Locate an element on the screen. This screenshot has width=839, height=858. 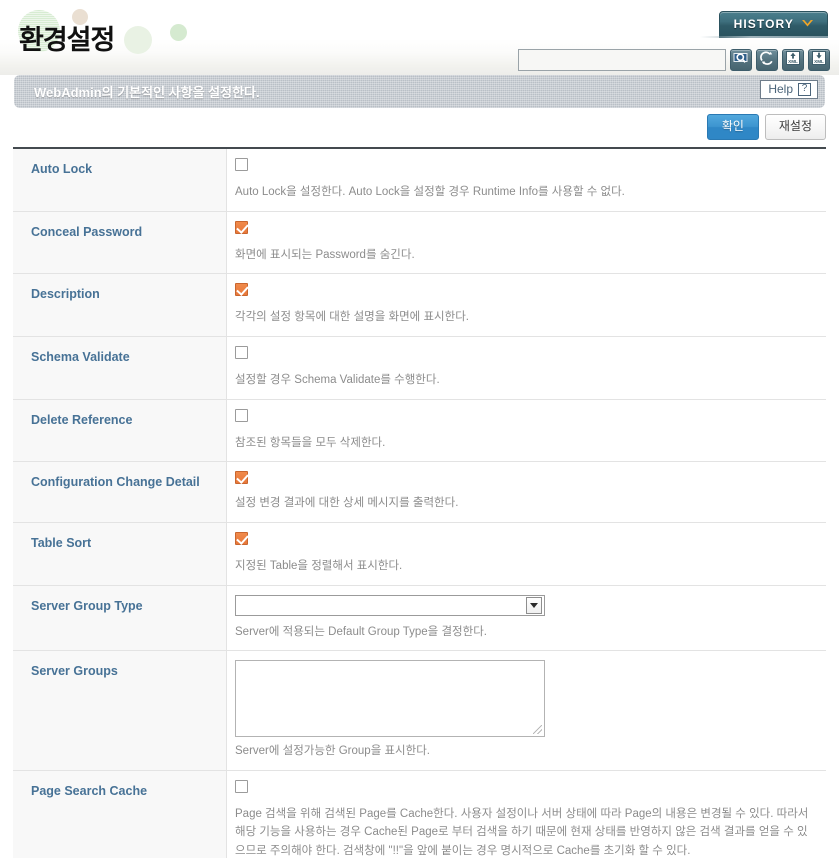
table-row: Table Sort 지정된 Table을 정렬해서 표시한다. is located at coordinates (419, 554).